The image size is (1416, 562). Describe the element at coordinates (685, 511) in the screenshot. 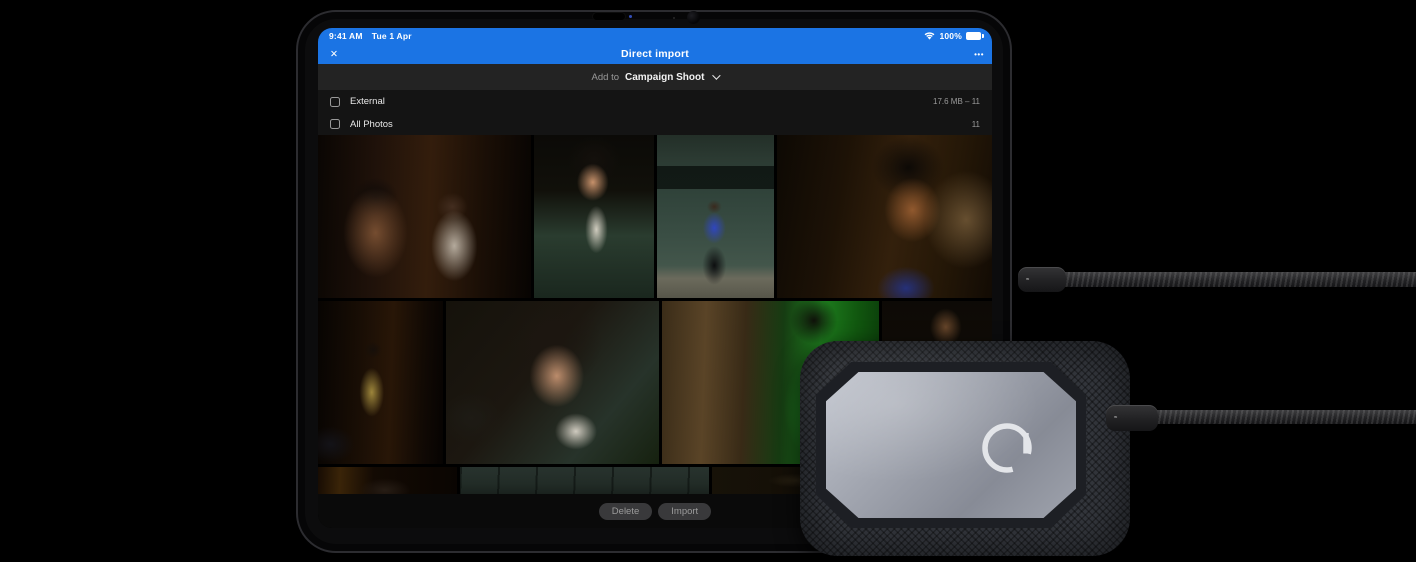

I see `import-button: Import` at that location.